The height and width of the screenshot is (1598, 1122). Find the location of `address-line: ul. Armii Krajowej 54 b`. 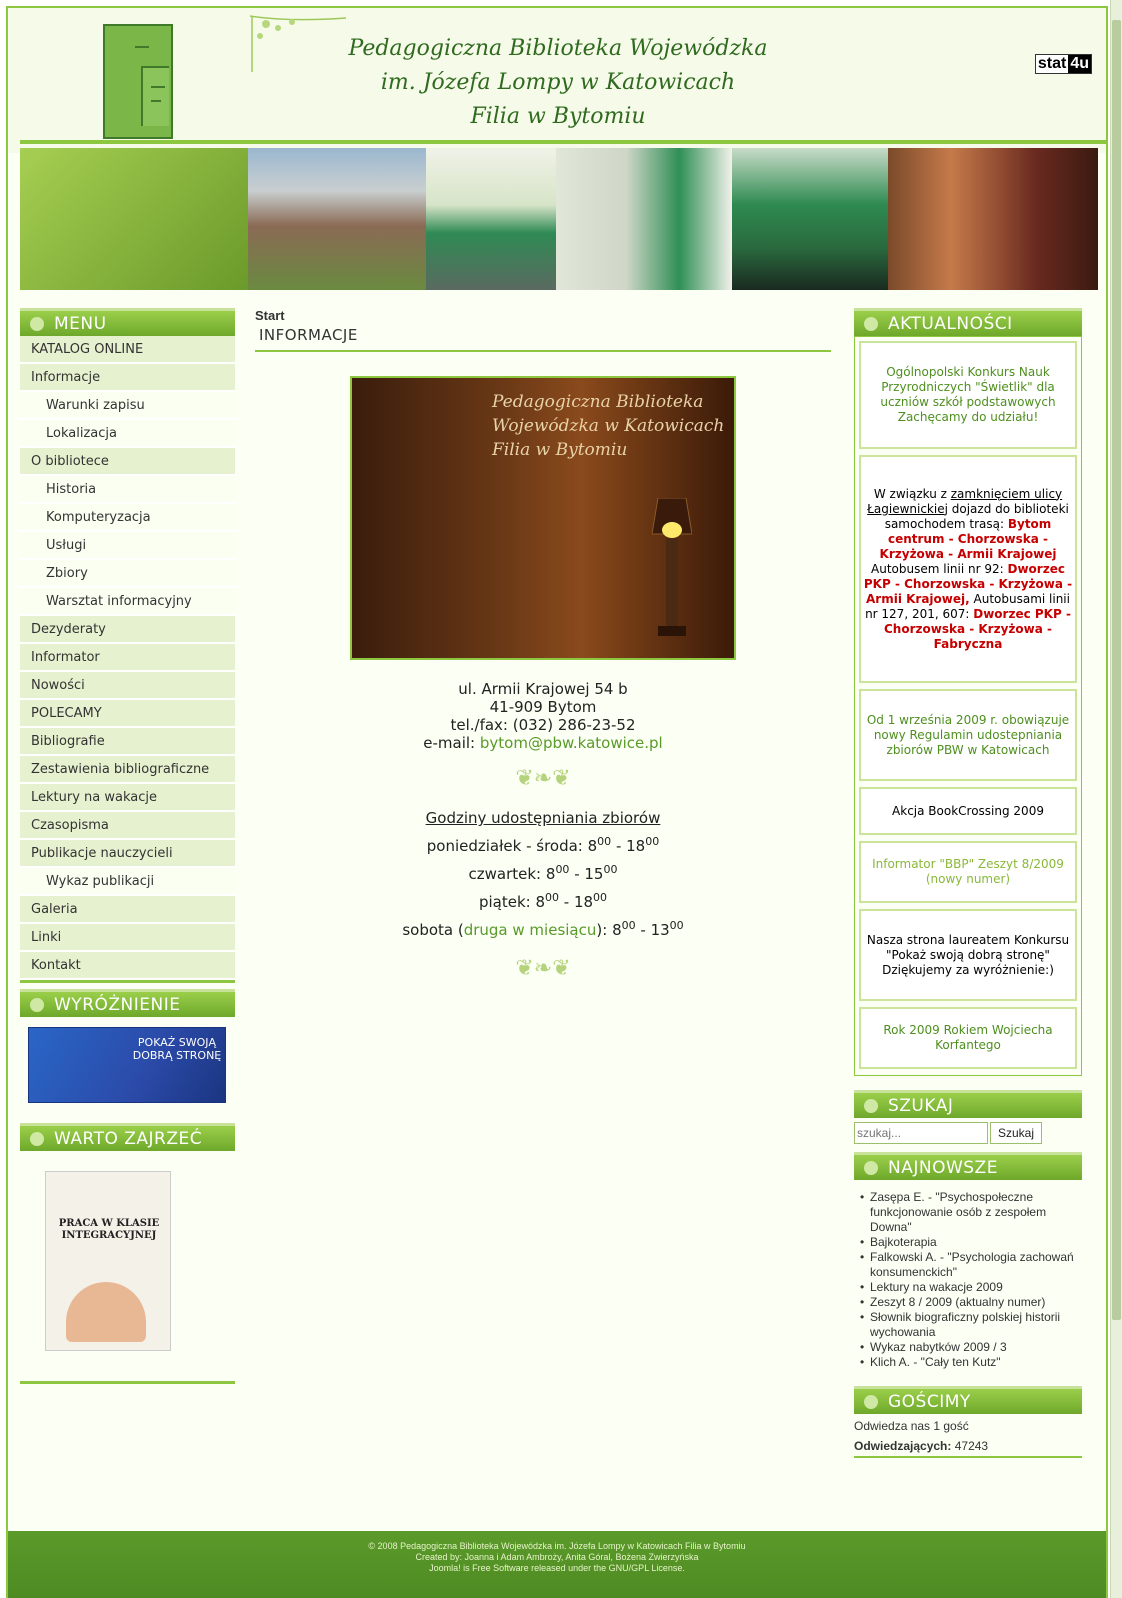

address-line: ul. Armii Krajowej 54 b is located at coordinates (543, 689).